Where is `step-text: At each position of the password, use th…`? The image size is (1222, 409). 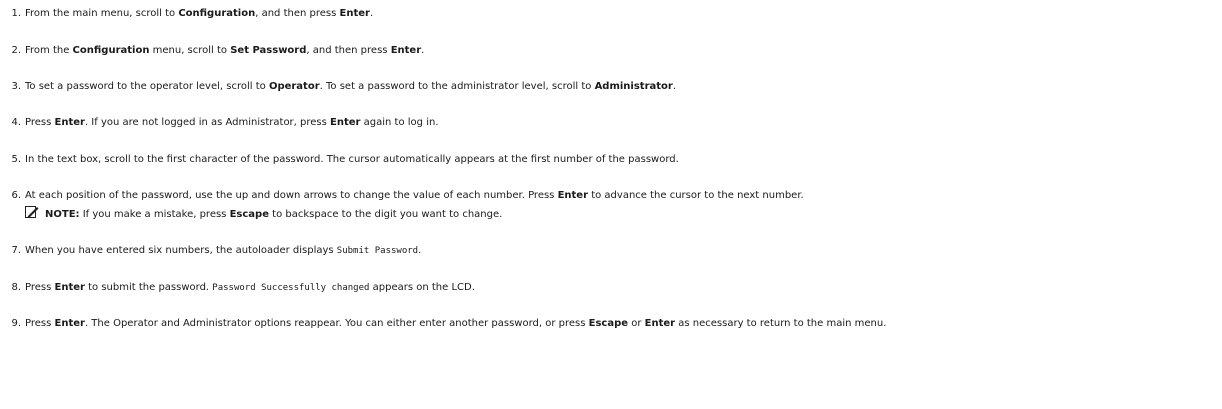
step-text: At each position of the password, use th… is located at coordinates (605, 206).